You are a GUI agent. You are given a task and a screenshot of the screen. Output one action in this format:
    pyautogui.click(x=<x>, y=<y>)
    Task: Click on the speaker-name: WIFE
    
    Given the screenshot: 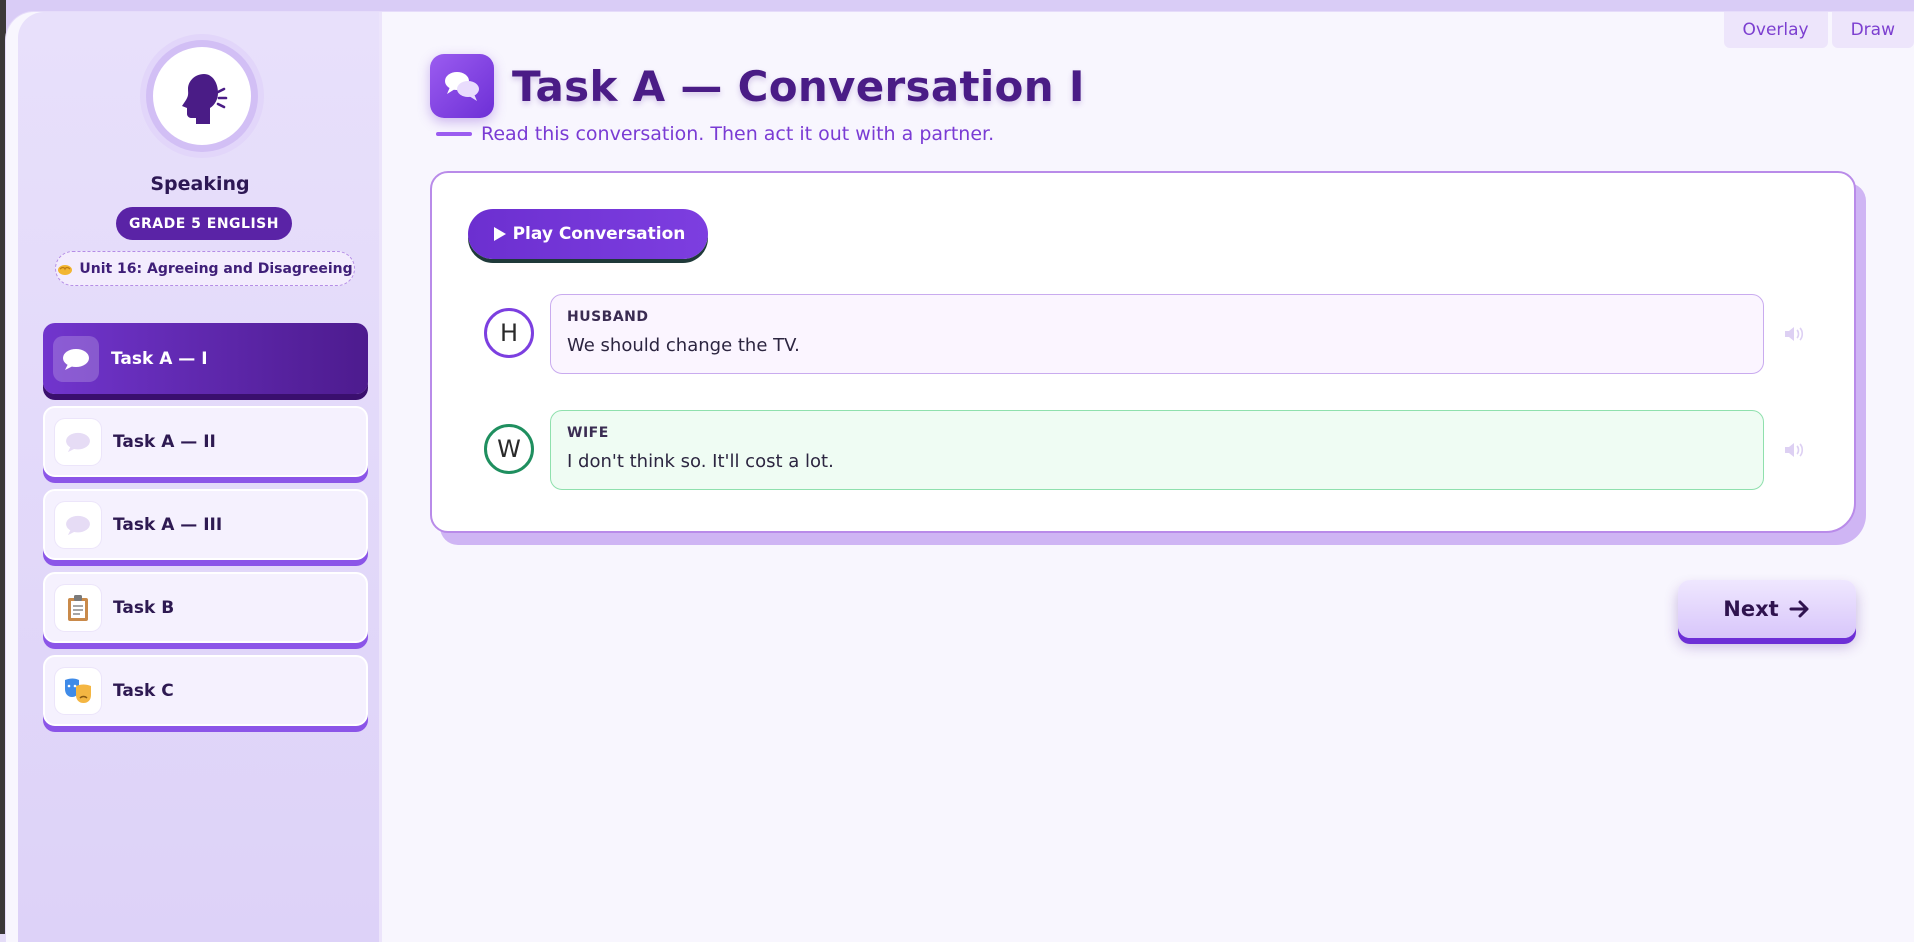 What is the action you would take?
    pyautogui.click(x=1157, y=433)
    